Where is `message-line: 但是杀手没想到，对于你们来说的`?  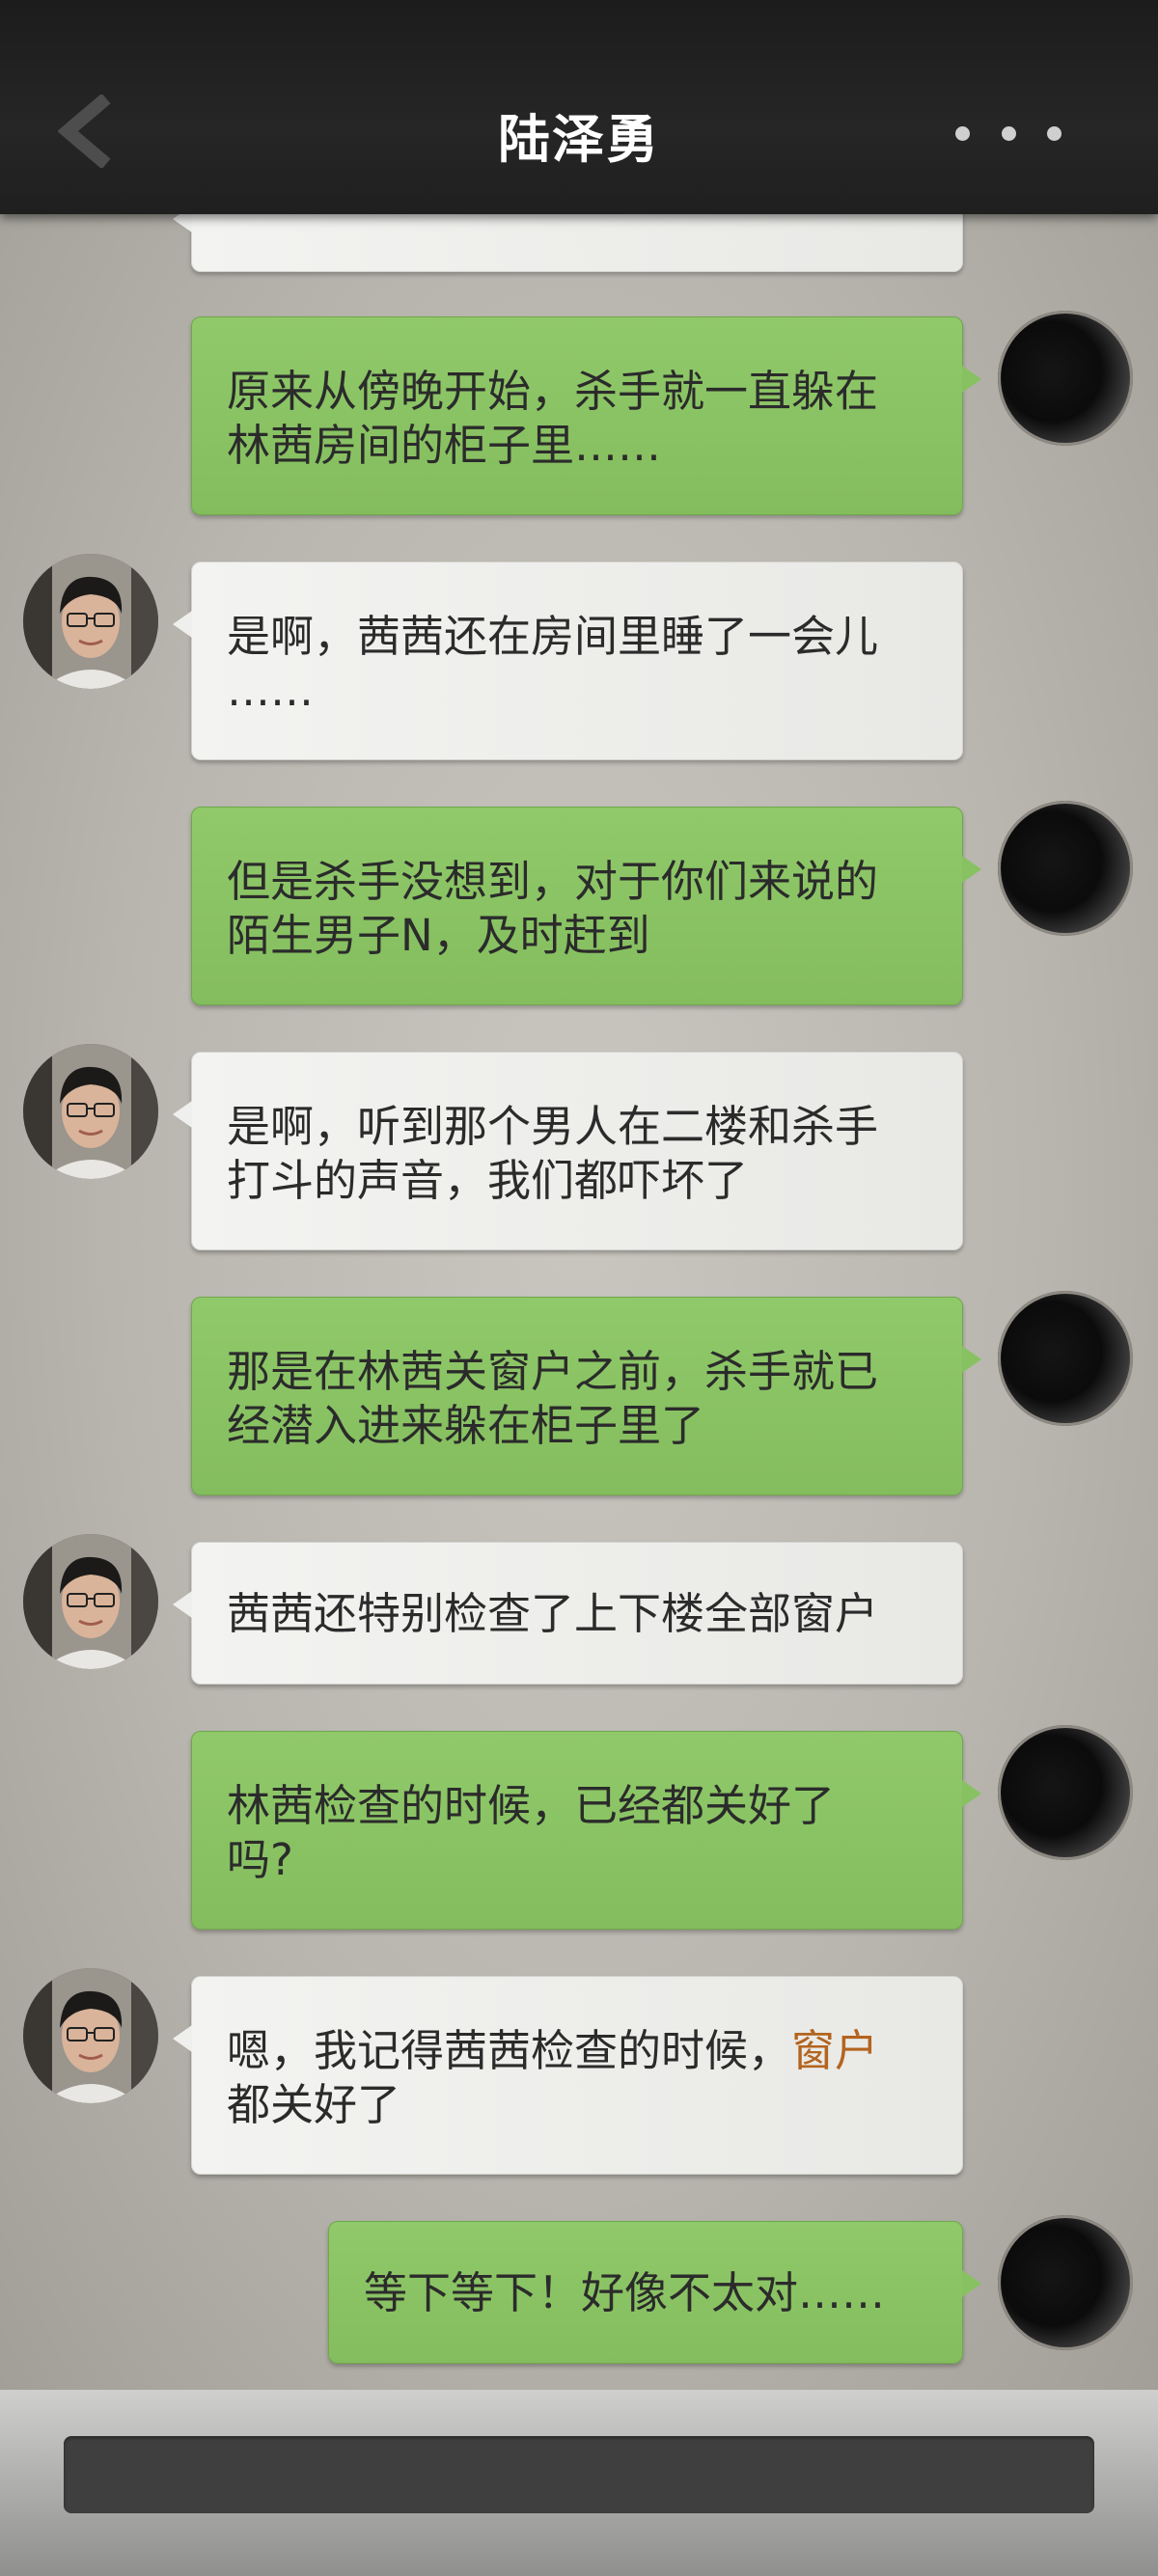 message-line: 但是杀手没想到，对于你们来说的 is located at coordinates (553, 881).